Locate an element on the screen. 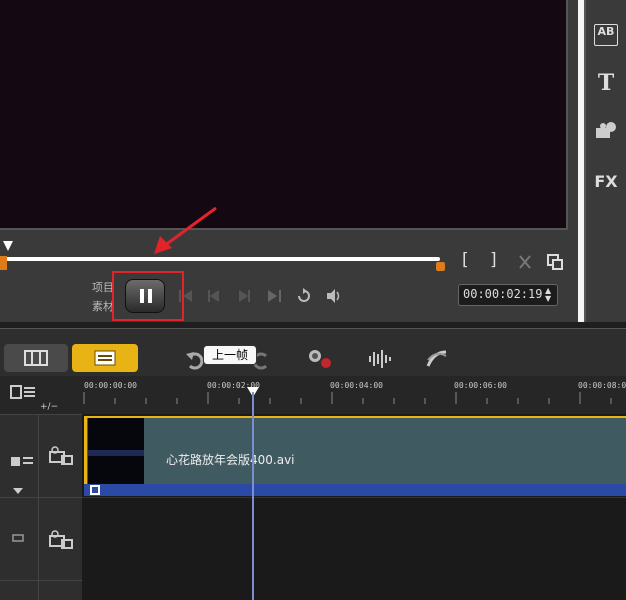  track-headers is located at coordinates (41, 507).